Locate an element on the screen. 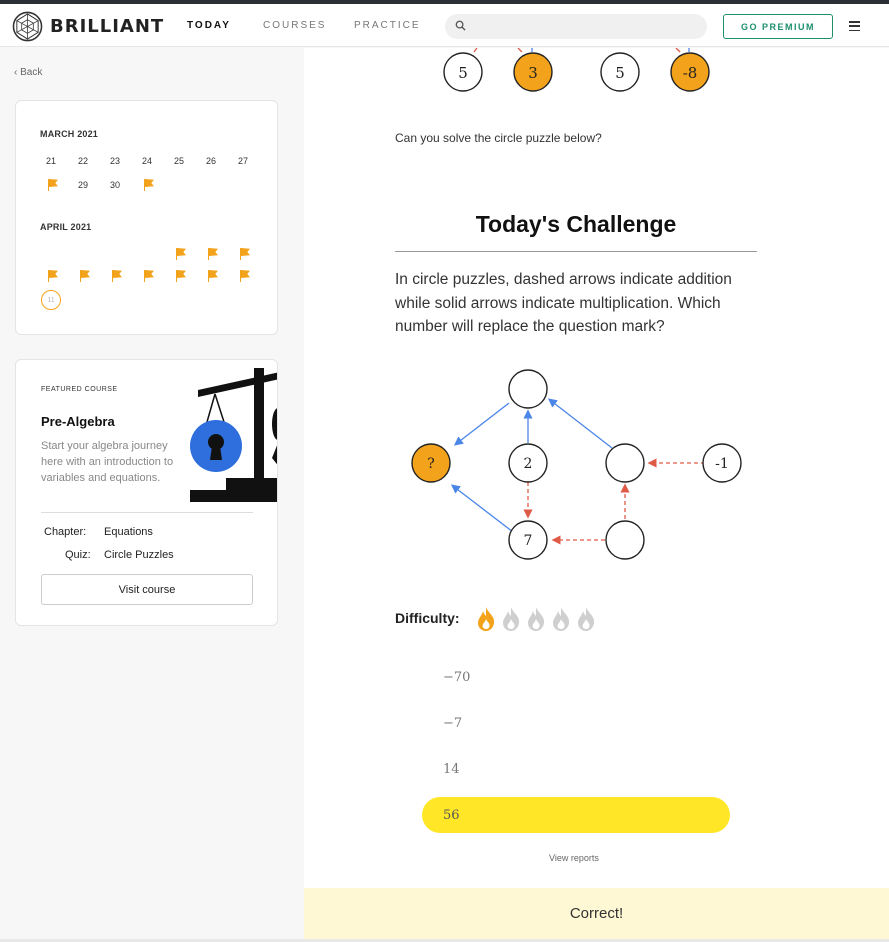  view-reports-link: View reports is located at coordinates (574, 858).